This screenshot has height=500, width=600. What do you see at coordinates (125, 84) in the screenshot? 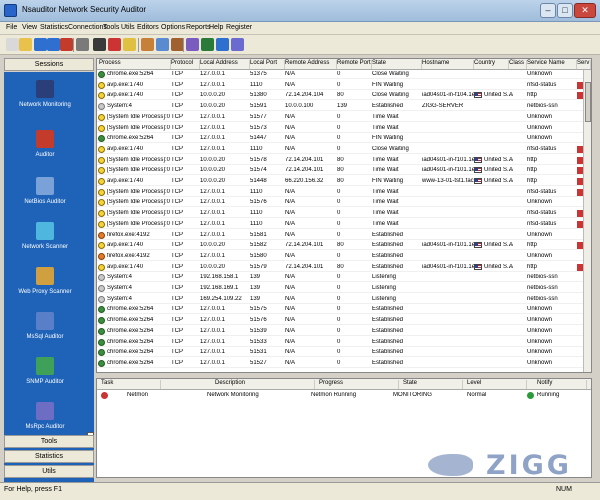
I see `table-cell: avp.exe:1740` at bounding box center [125, 84].